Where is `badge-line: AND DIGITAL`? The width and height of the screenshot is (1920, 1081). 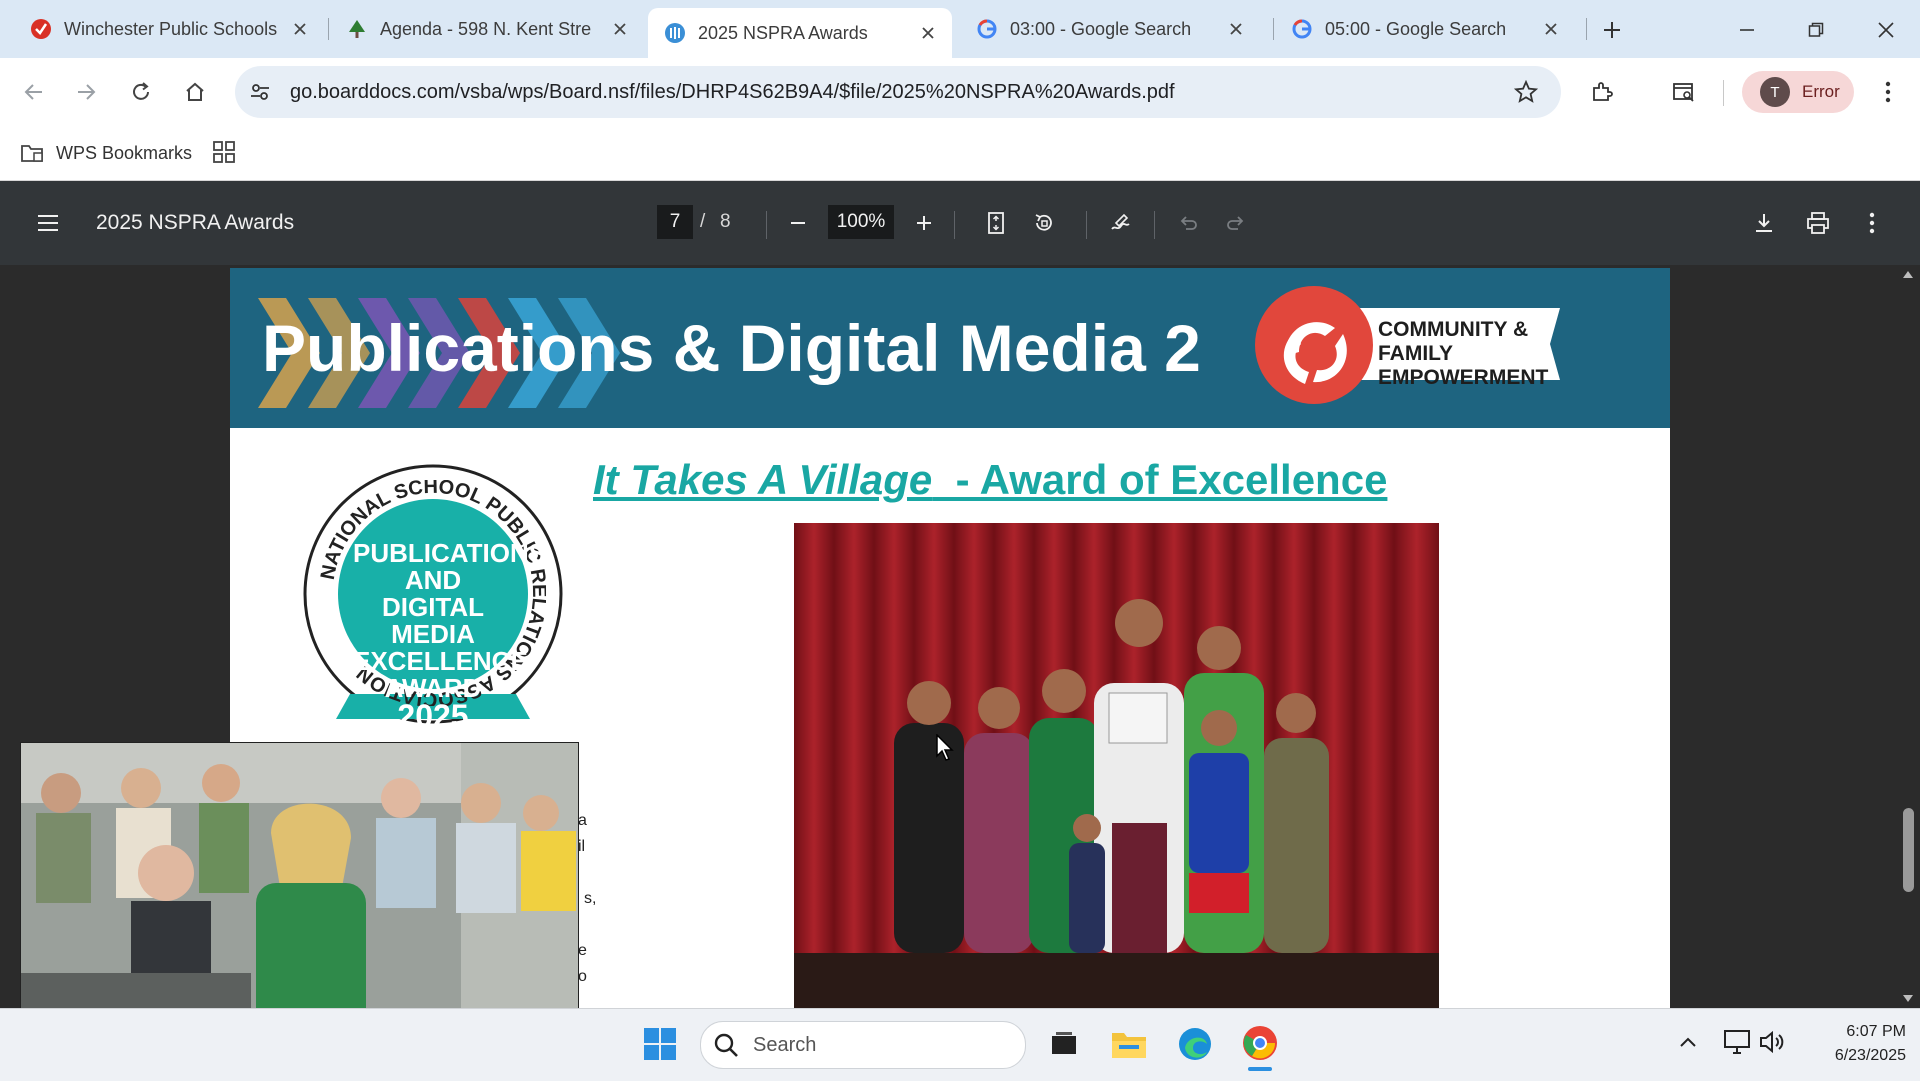
badge-line: AND DIGITAL is located at coordinates (433, 593).